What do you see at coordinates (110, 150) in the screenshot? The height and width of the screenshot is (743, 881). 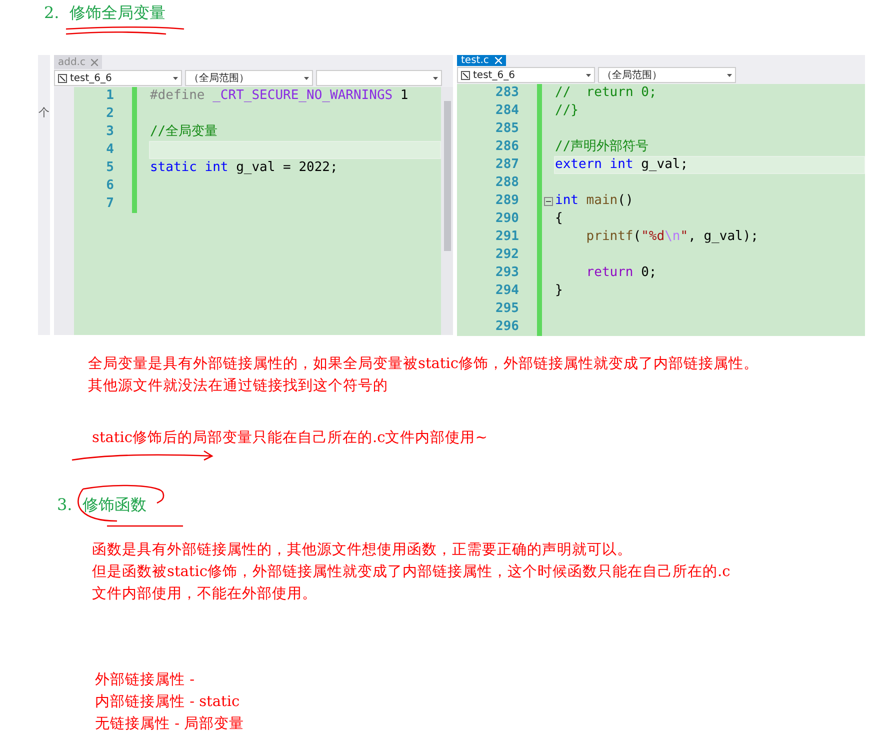 I see `line-number: 4` at bounding box center [110, 150].